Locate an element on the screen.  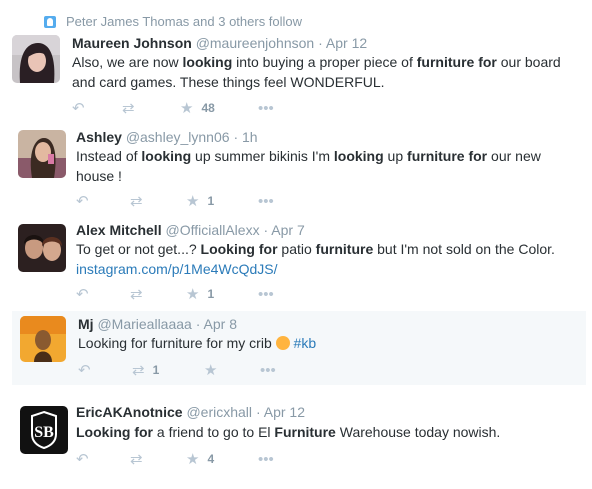
like-count: 4 is located at coordinates (211, 459).